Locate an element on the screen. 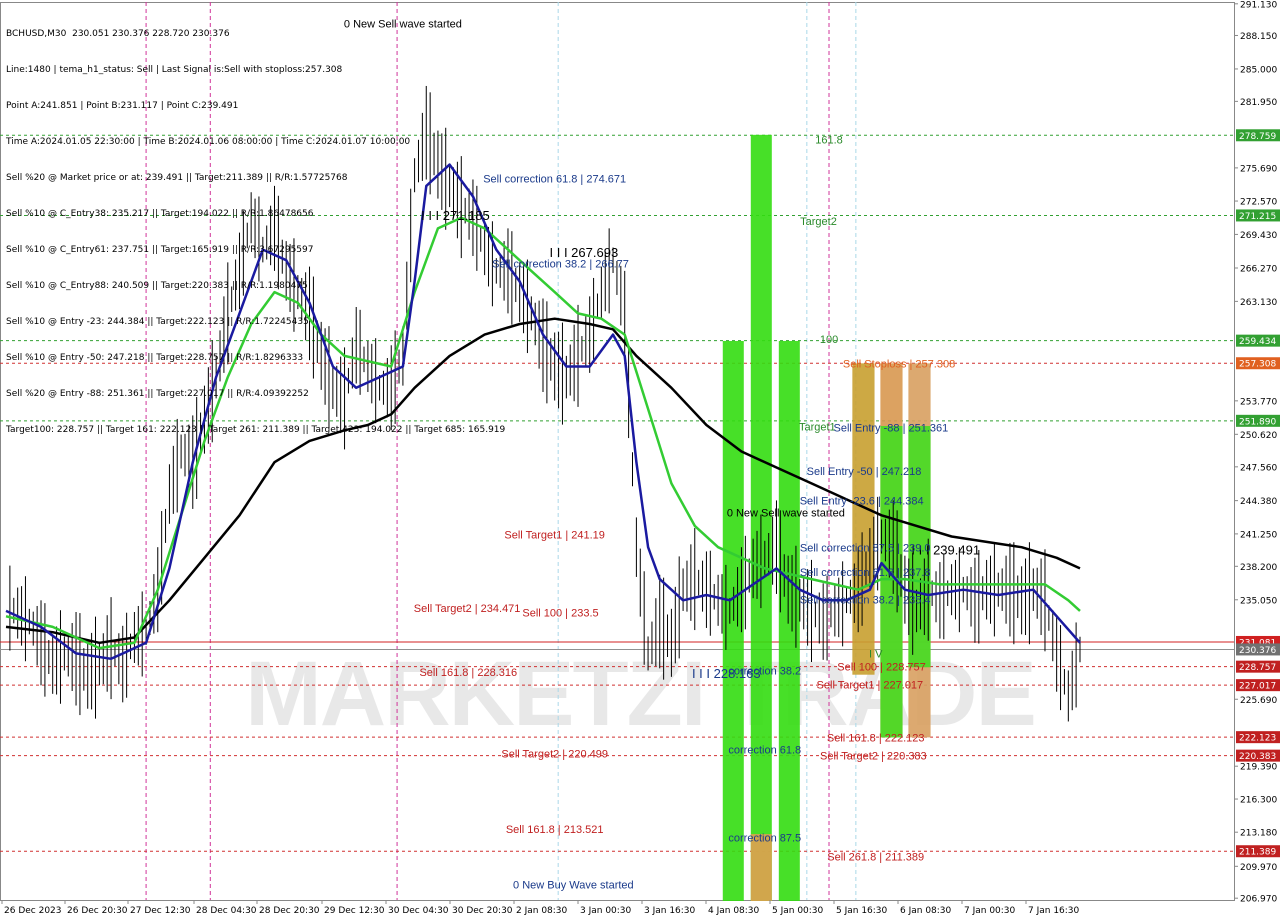  price-tick-label: 266.270 is located at coordinates (1258, 269).